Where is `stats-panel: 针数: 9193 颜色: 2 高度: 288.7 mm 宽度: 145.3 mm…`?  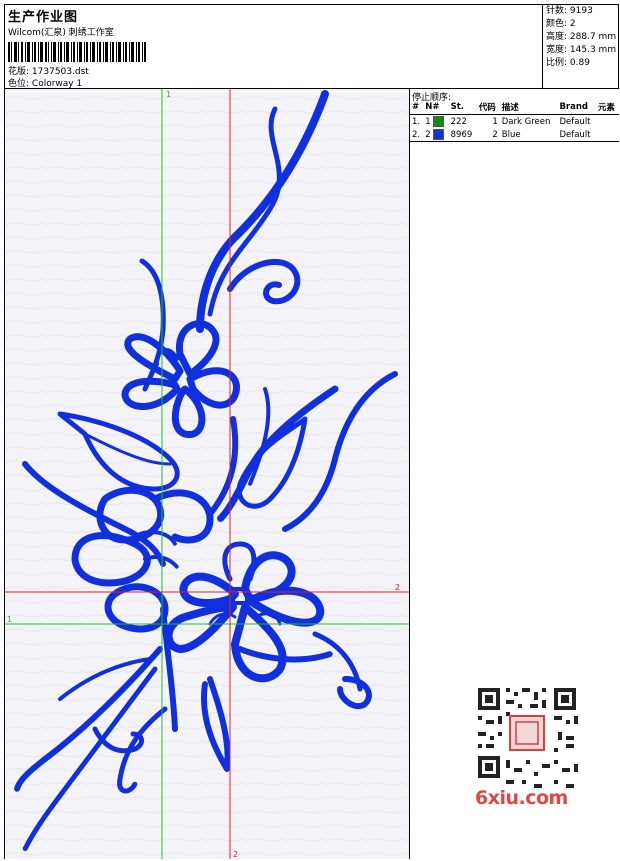 stats-panel: 针数: 9193 颜色: 2 高度: 288.7 mm 宽度: 145.3 mm… is located at coordinates (580, 46).